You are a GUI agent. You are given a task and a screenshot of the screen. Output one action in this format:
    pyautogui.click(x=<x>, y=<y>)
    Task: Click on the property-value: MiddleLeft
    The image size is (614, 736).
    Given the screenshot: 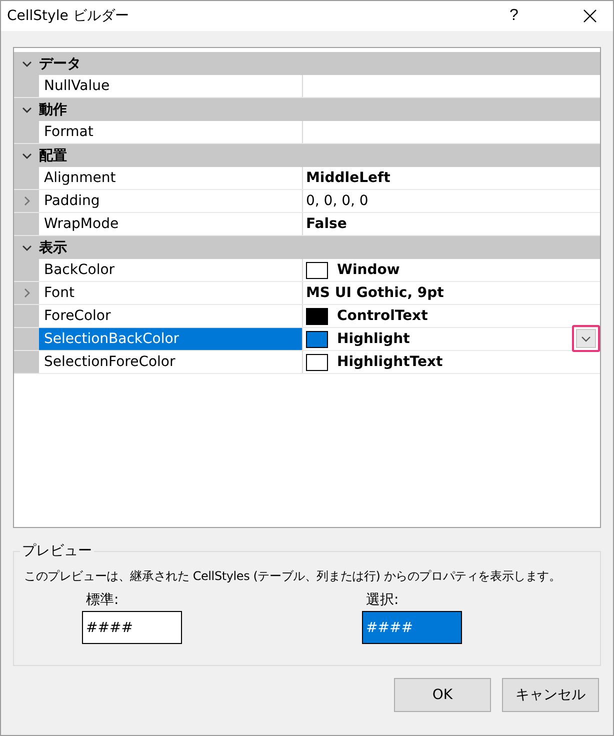 What is the action you would take?
    pyautogui.click(x=348, y=178)
    